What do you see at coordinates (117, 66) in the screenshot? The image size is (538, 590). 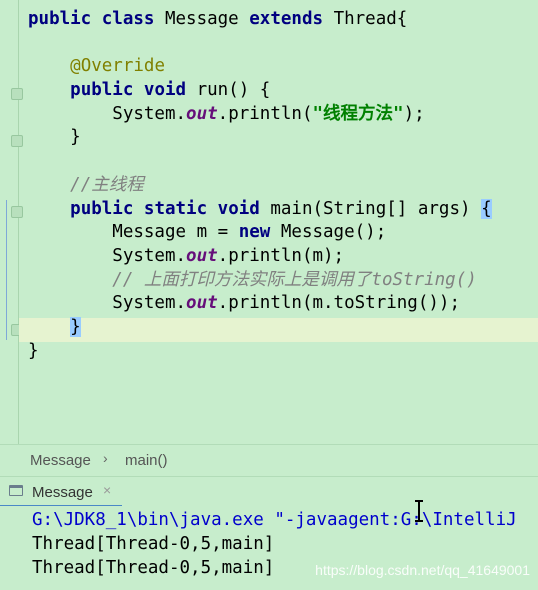 I see `code-token: @Override` at bounding box center [117, 66].